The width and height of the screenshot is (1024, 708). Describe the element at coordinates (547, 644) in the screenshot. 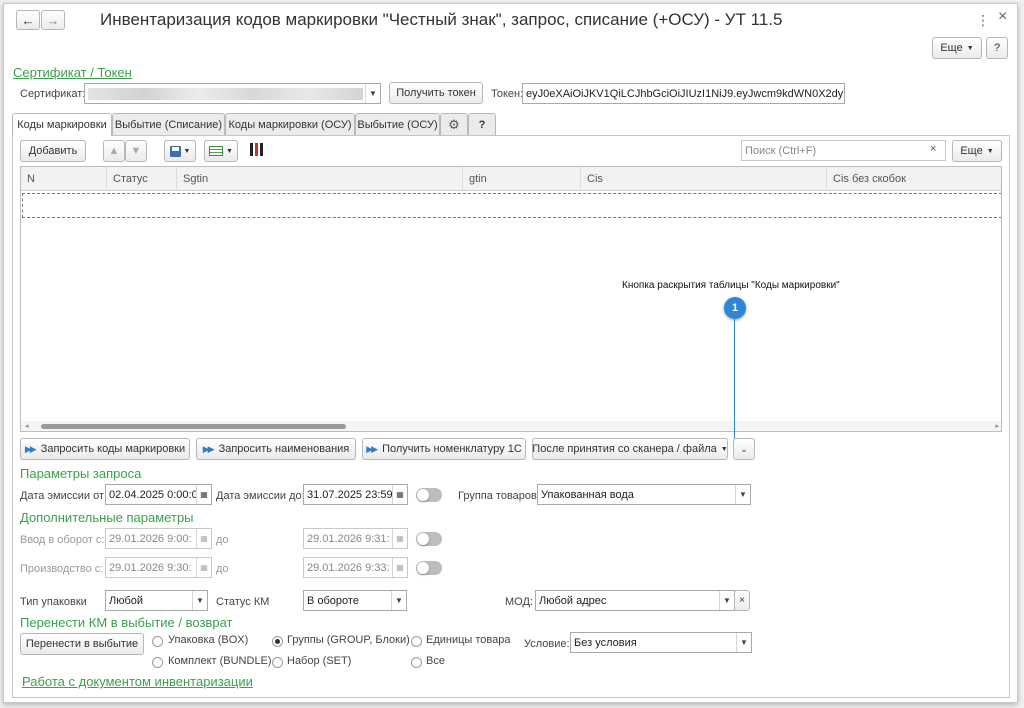

I see `condition-label: Условие:` at that location.